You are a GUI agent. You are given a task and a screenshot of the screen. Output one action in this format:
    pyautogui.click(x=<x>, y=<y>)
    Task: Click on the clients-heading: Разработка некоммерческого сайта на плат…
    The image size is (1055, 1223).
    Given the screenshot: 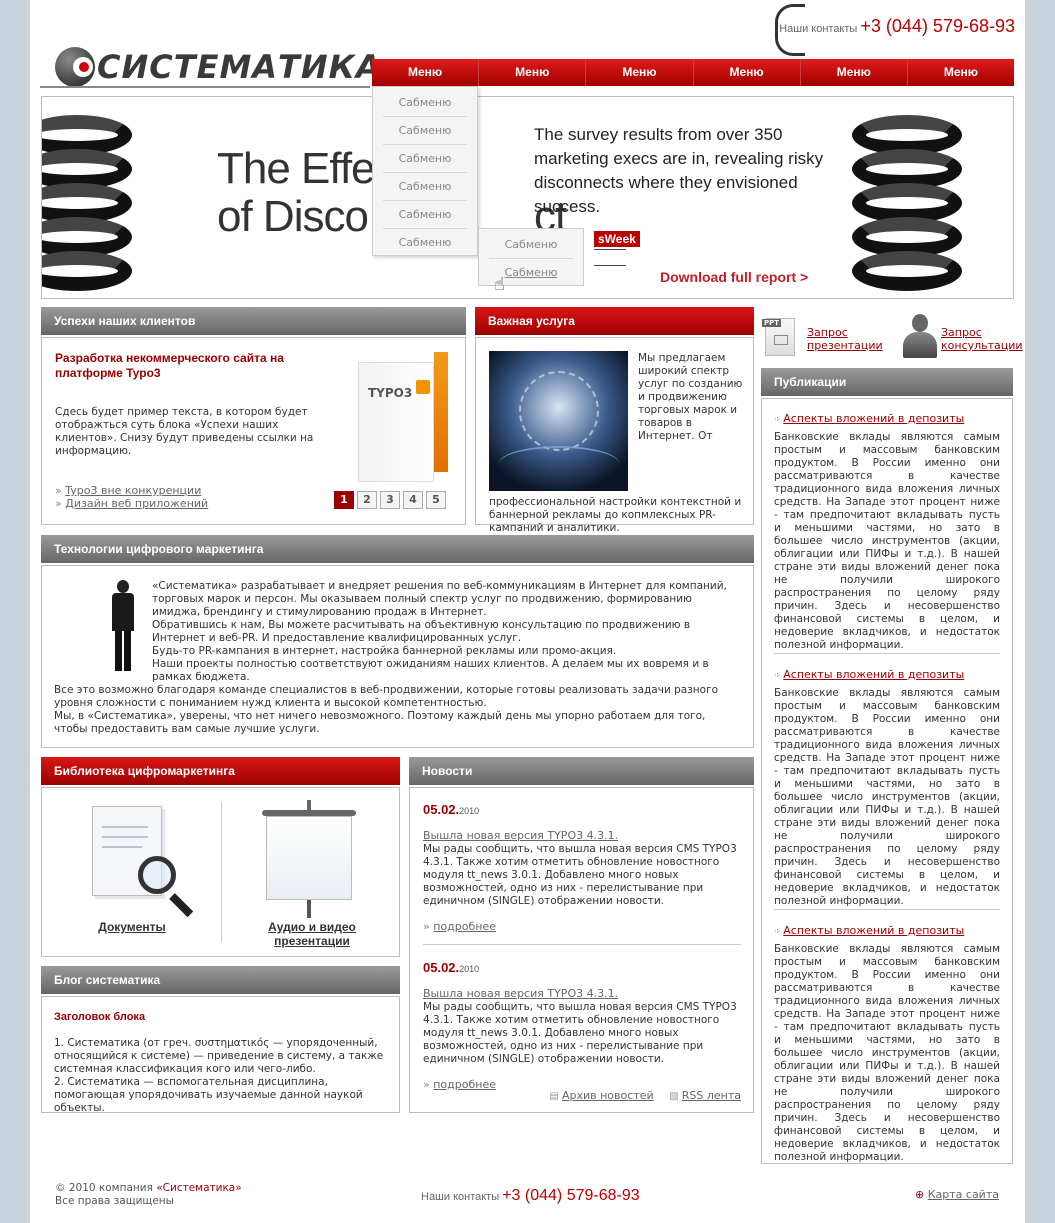 What is the action you would take?
    pyautogui.click(x=190, y=366)
    